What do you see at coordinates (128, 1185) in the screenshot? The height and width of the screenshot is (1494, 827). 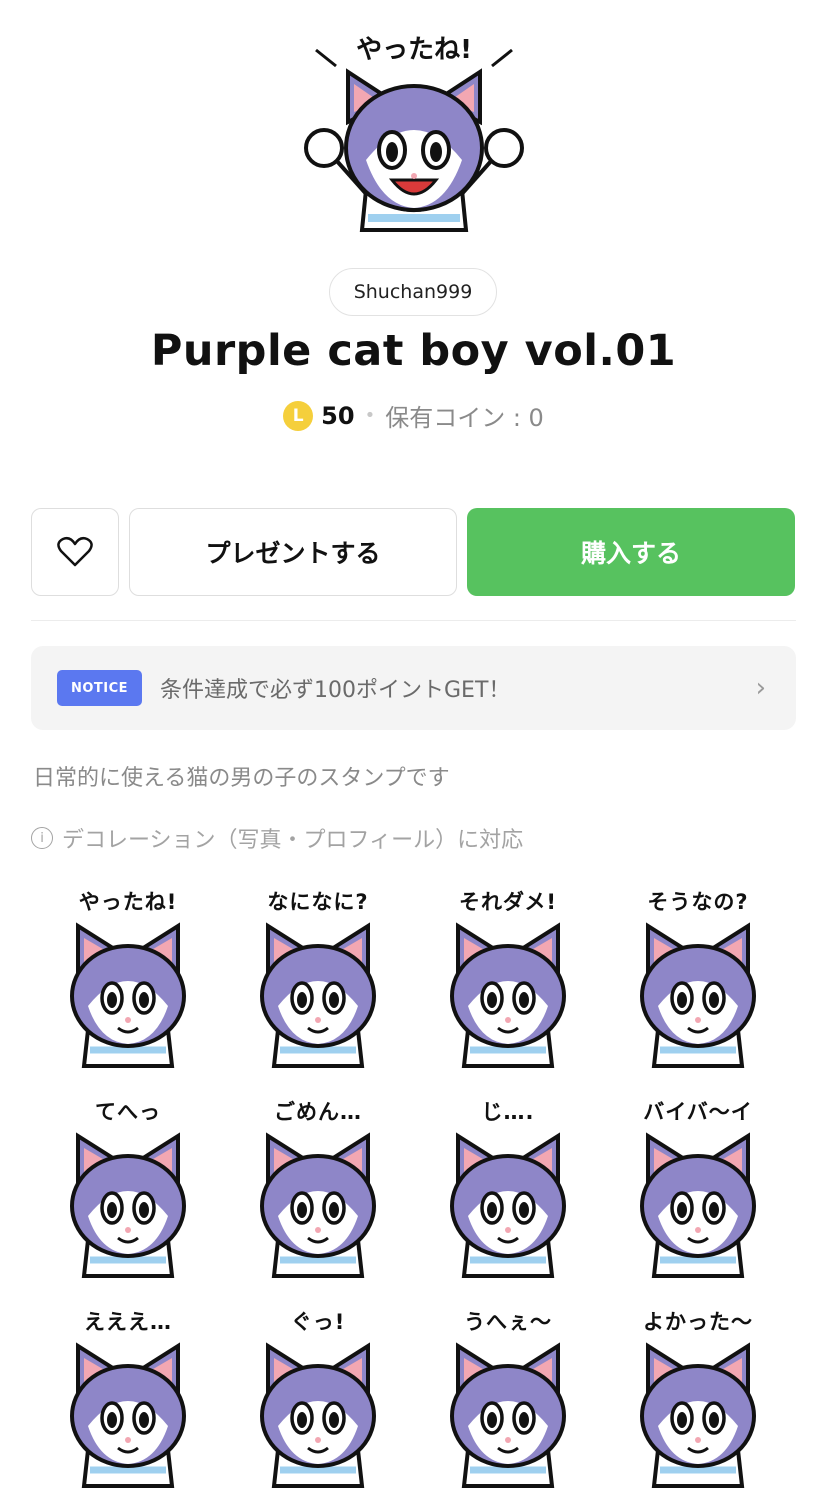 I see `sticker-item: てへっ` at bounding box center [128, 1185].